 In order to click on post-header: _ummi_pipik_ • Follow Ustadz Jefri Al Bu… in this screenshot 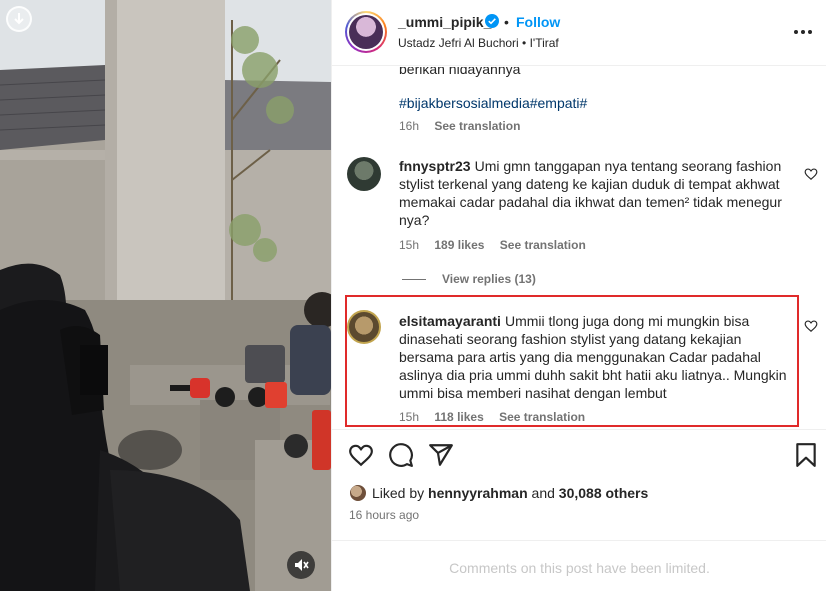, I will do `click(579, 33)`.